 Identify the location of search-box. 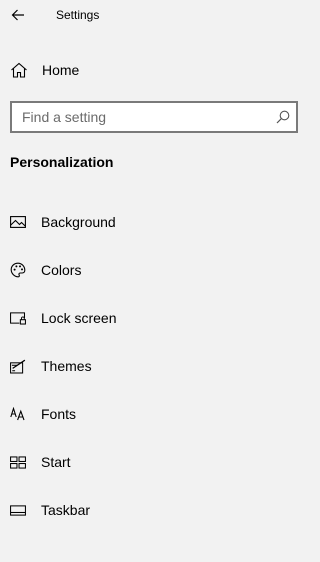
(154, 117).